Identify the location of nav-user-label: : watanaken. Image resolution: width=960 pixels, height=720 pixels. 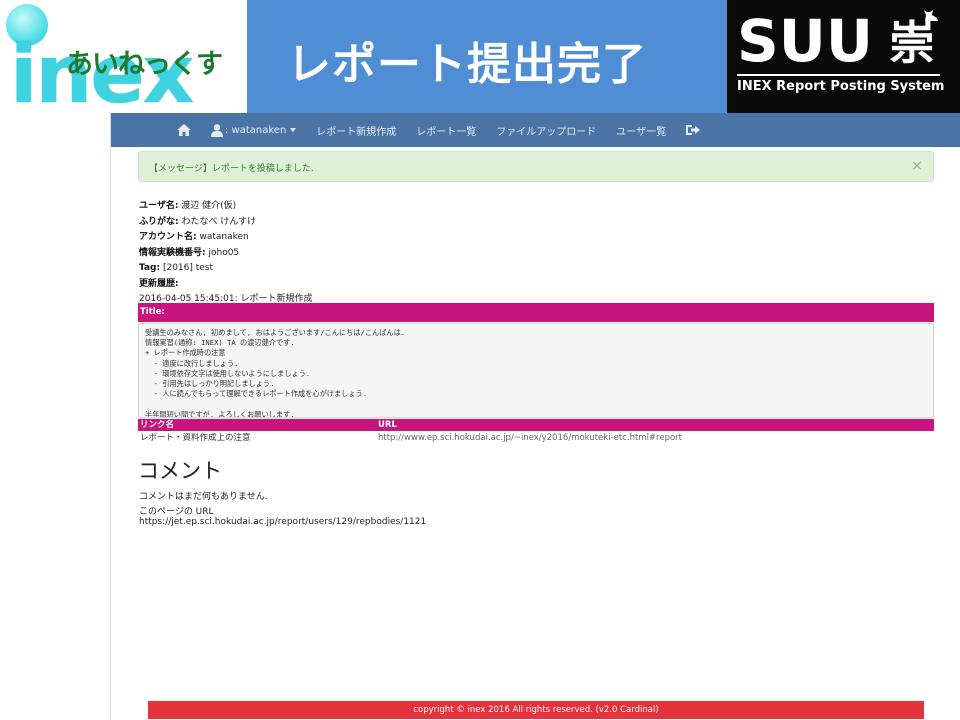
(256, 130).